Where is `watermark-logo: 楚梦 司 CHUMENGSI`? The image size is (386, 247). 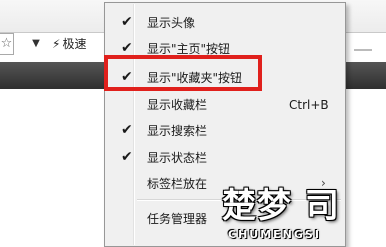 watermark-logo: 楚梦 司 CHUMENGSI is located at coordinates (304, 216).